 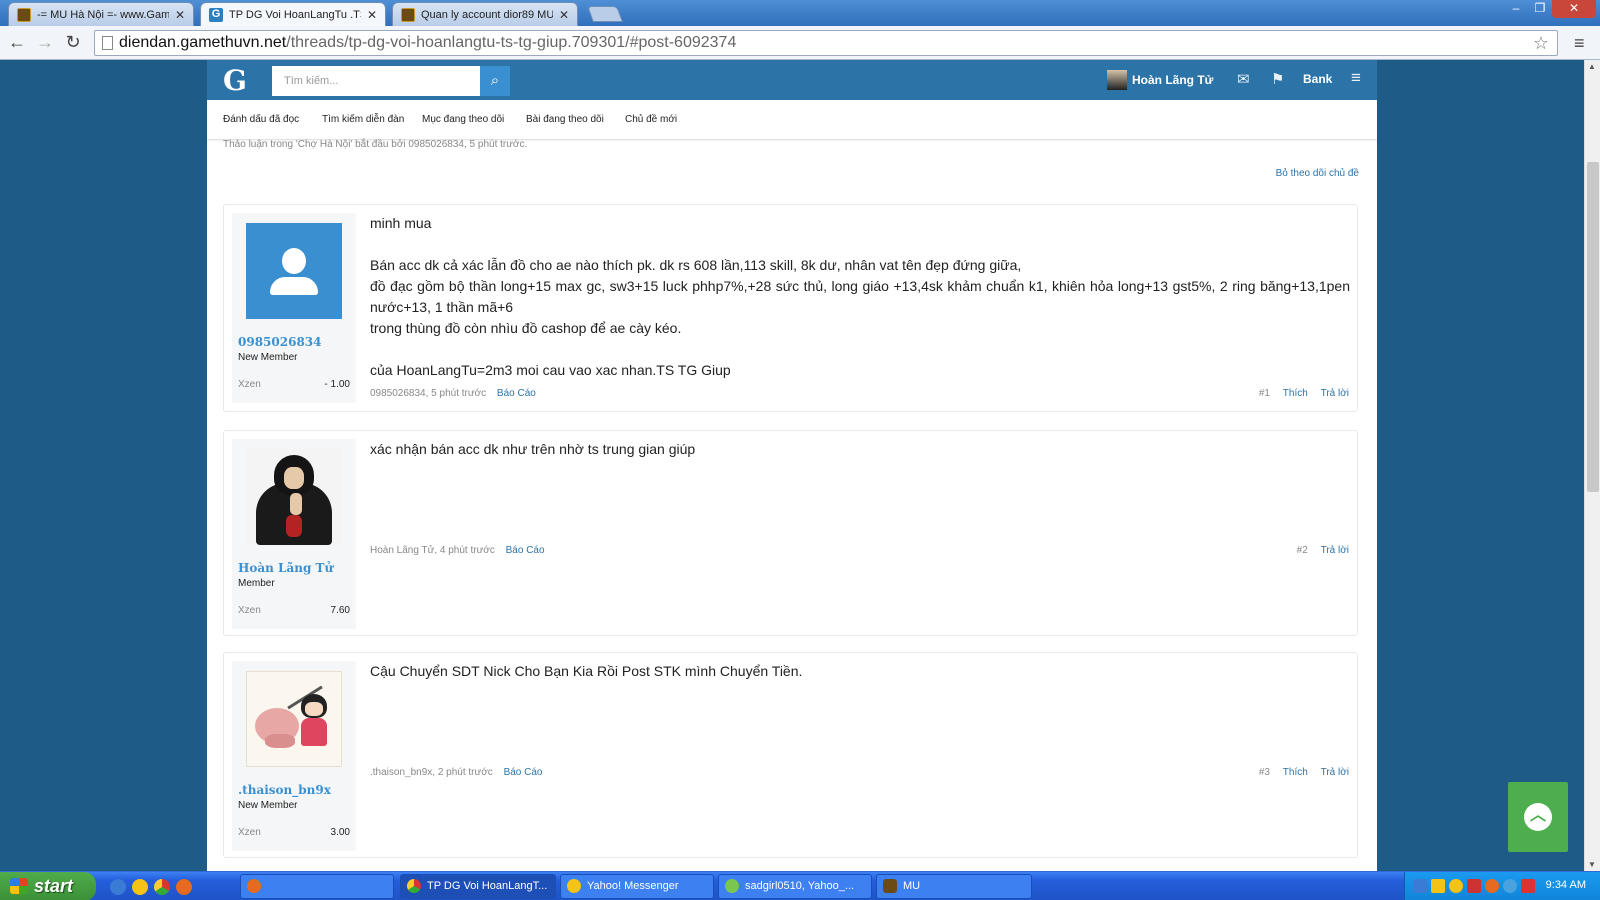 I want to click on new-tab-button, so click(x=605, y=14).